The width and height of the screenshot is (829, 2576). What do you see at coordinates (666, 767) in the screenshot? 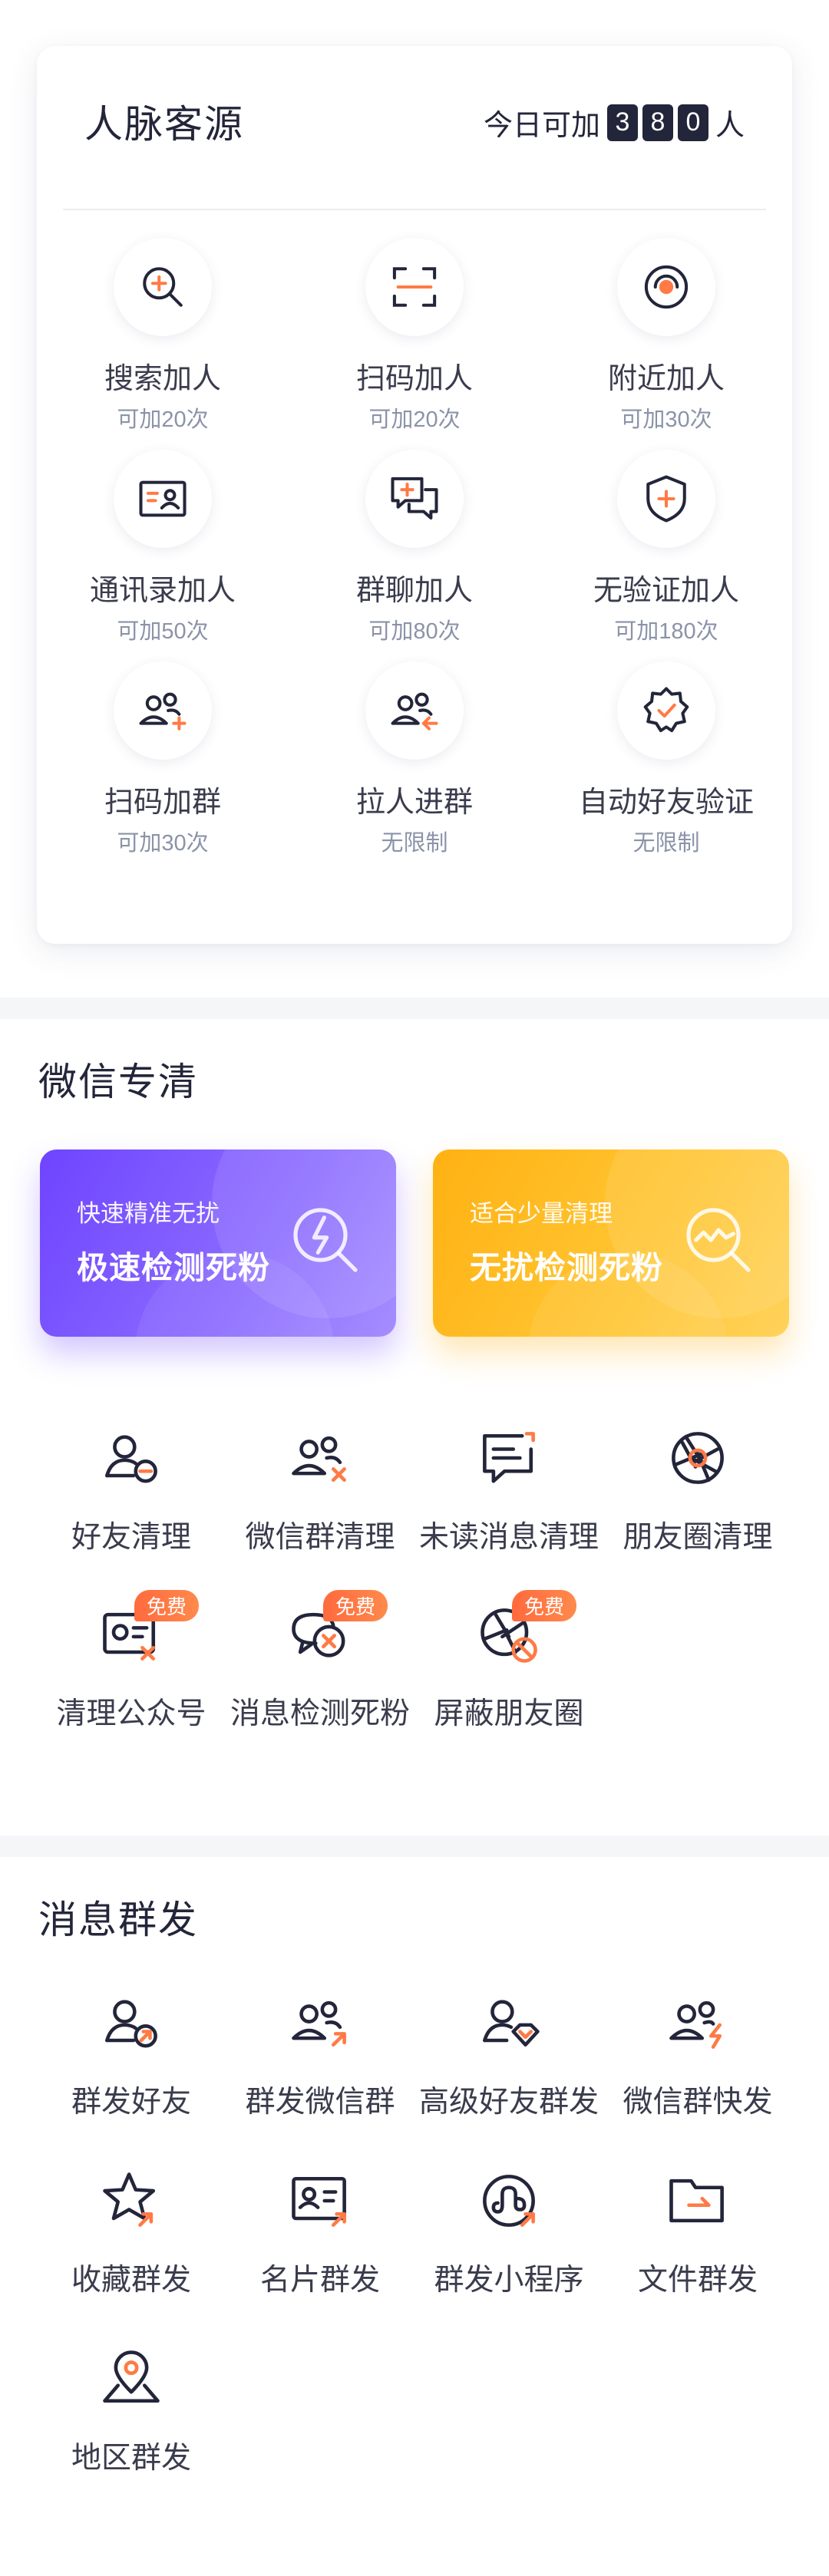
I see `auto-verify-item: 自动好友验证 无限制` at bounding box center [666, 767].